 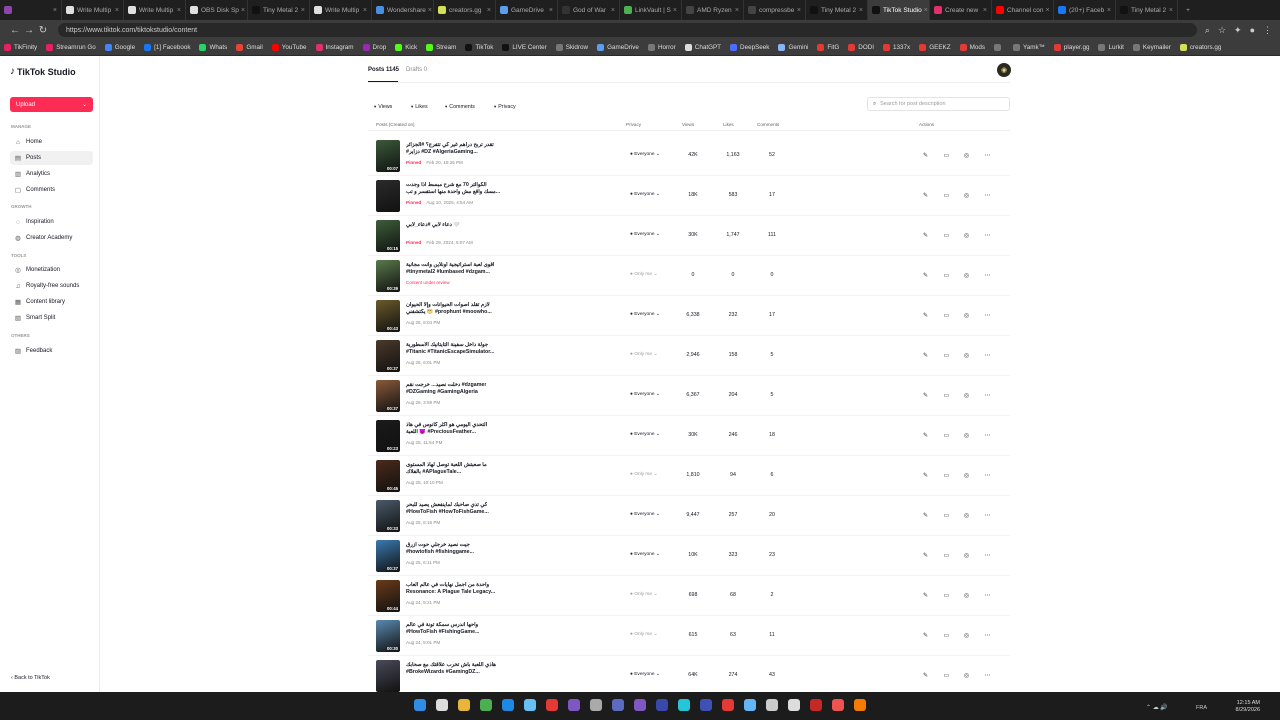 What do you see at coordinates (383, 70) in the screenshot?
I see `tab-posts: Posts 1145` at bounding box center [383, 70].